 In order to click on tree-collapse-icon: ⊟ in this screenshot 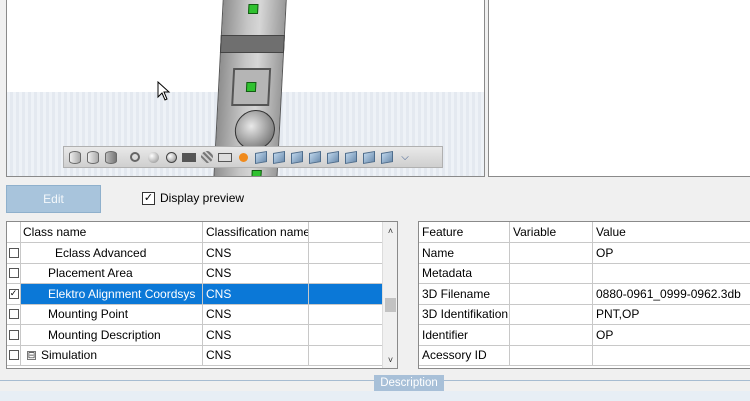, I will do `click(31, 355)`.